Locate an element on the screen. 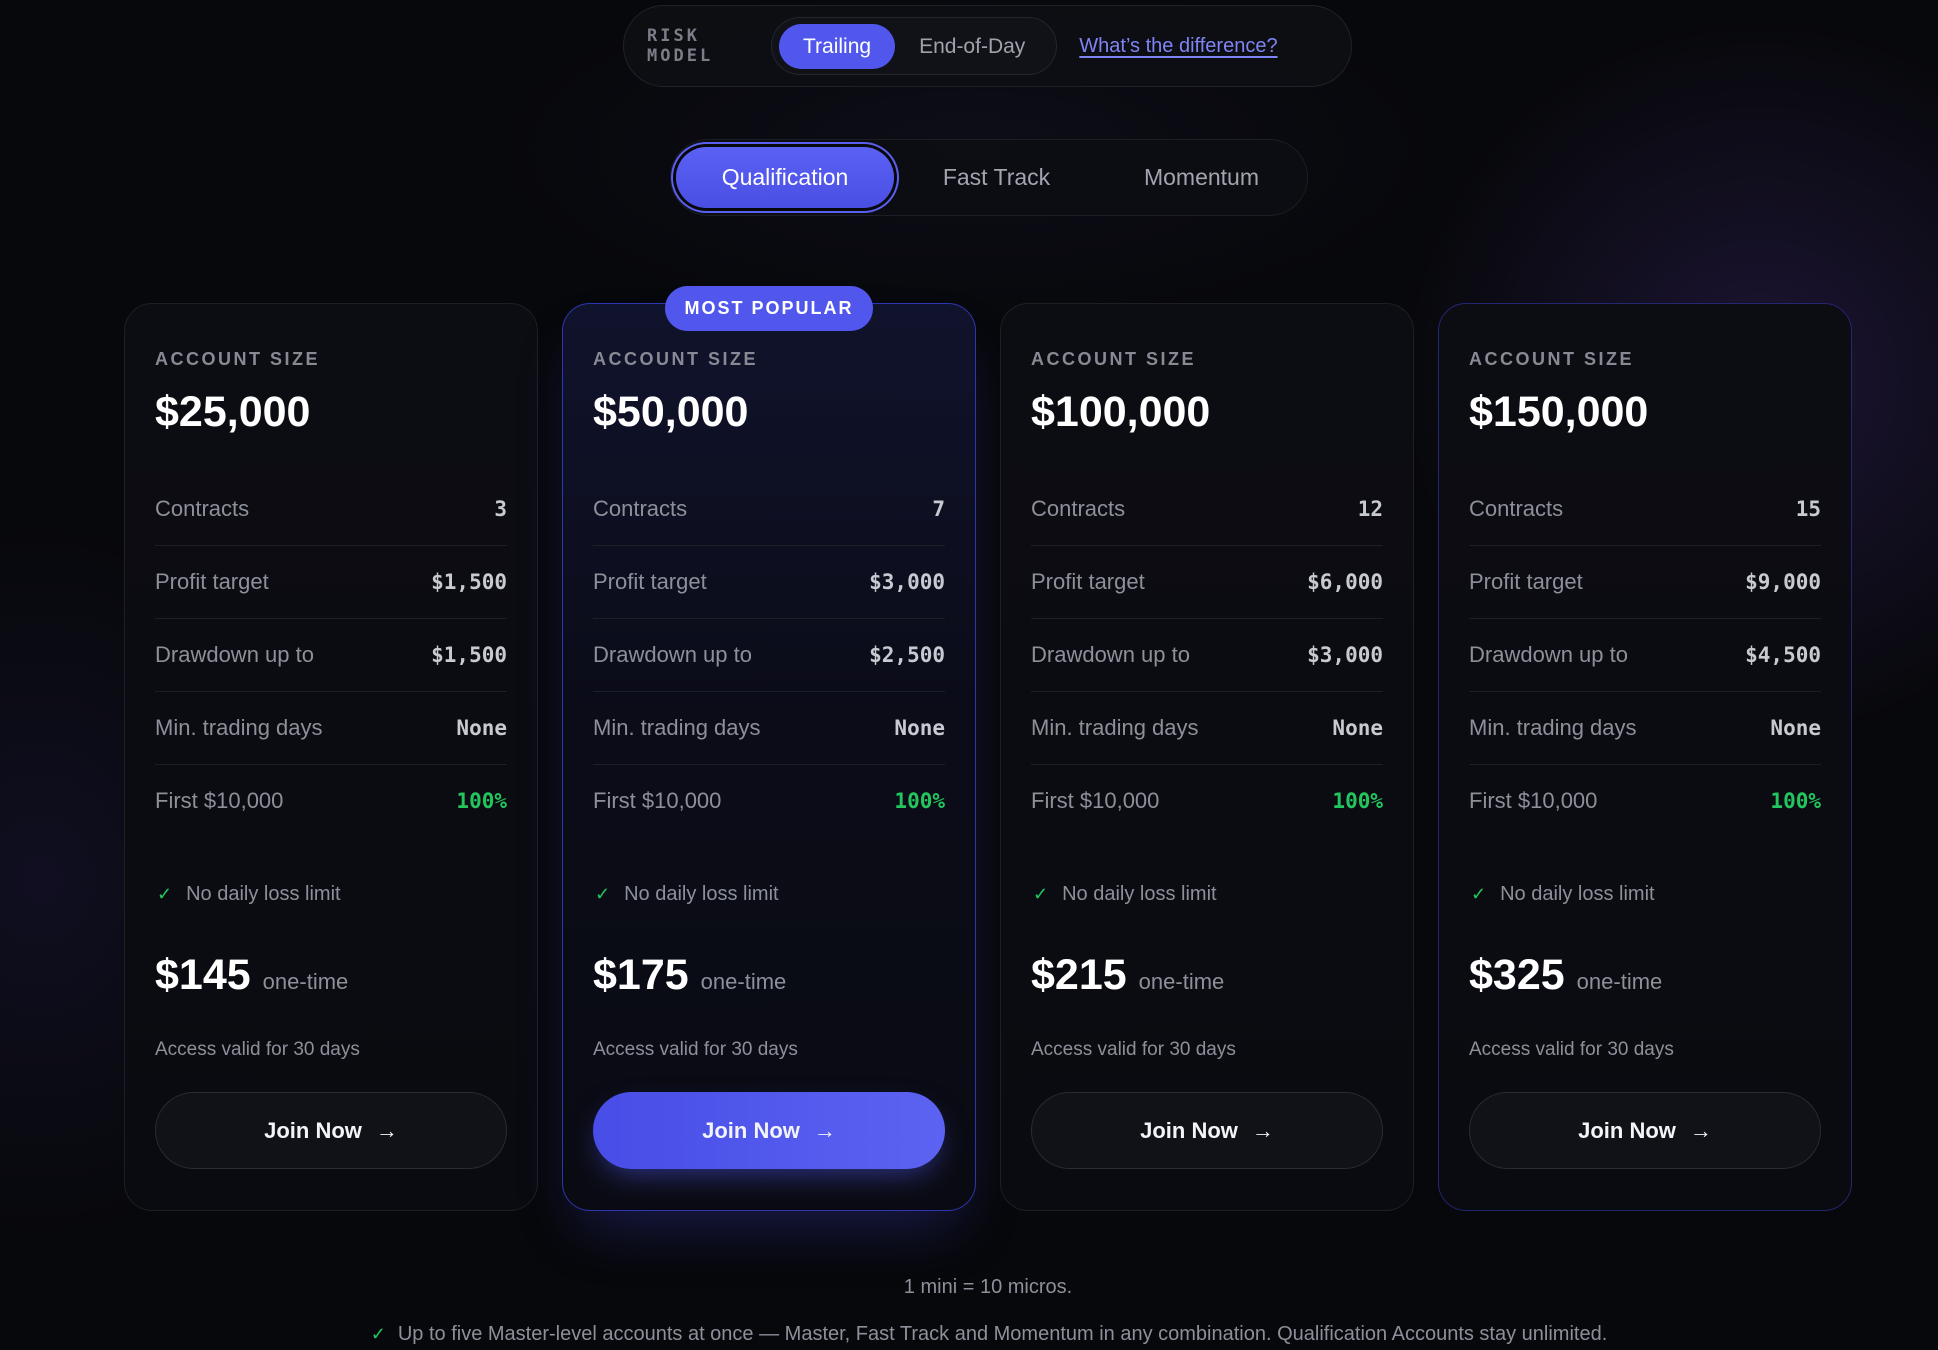 The image size is (1938, 1350). risk-difference-link: What’s the difference? is located at coordinates (1178, 46).